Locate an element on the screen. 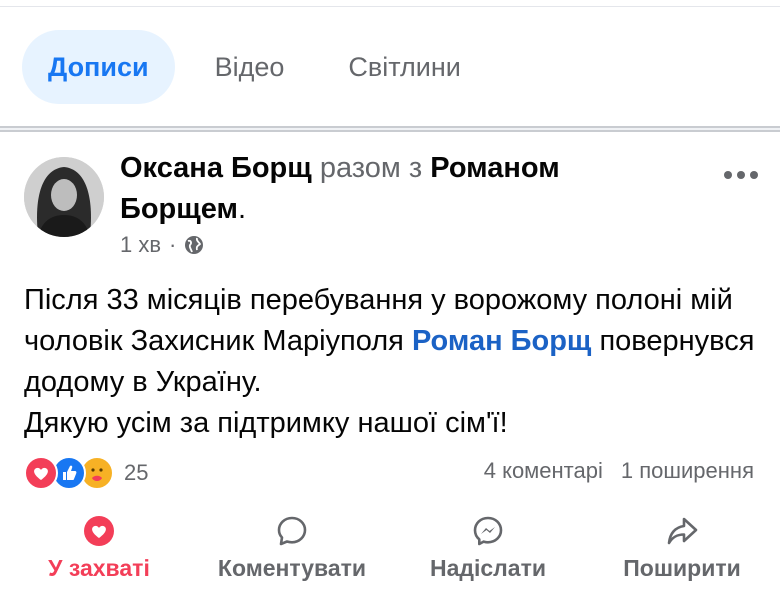  tagged-link: Роман Борщ is located at coordinates (501, 341).